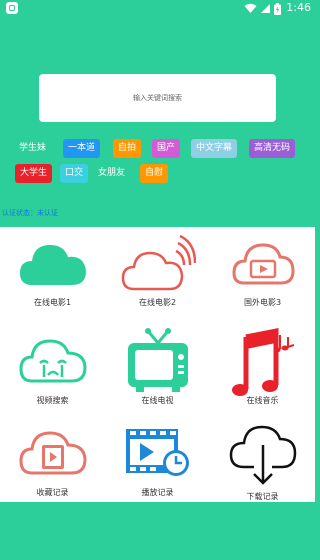 The height and width of the screenshot is (560, 320). Describe the element at coordinates (250, 8) in the screenshot. I see `wifi-icon` at that location.